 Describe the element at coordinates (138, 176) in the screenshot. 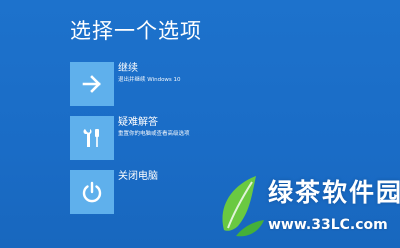

I see `shutdown-label: 关闭电脑` at that location.